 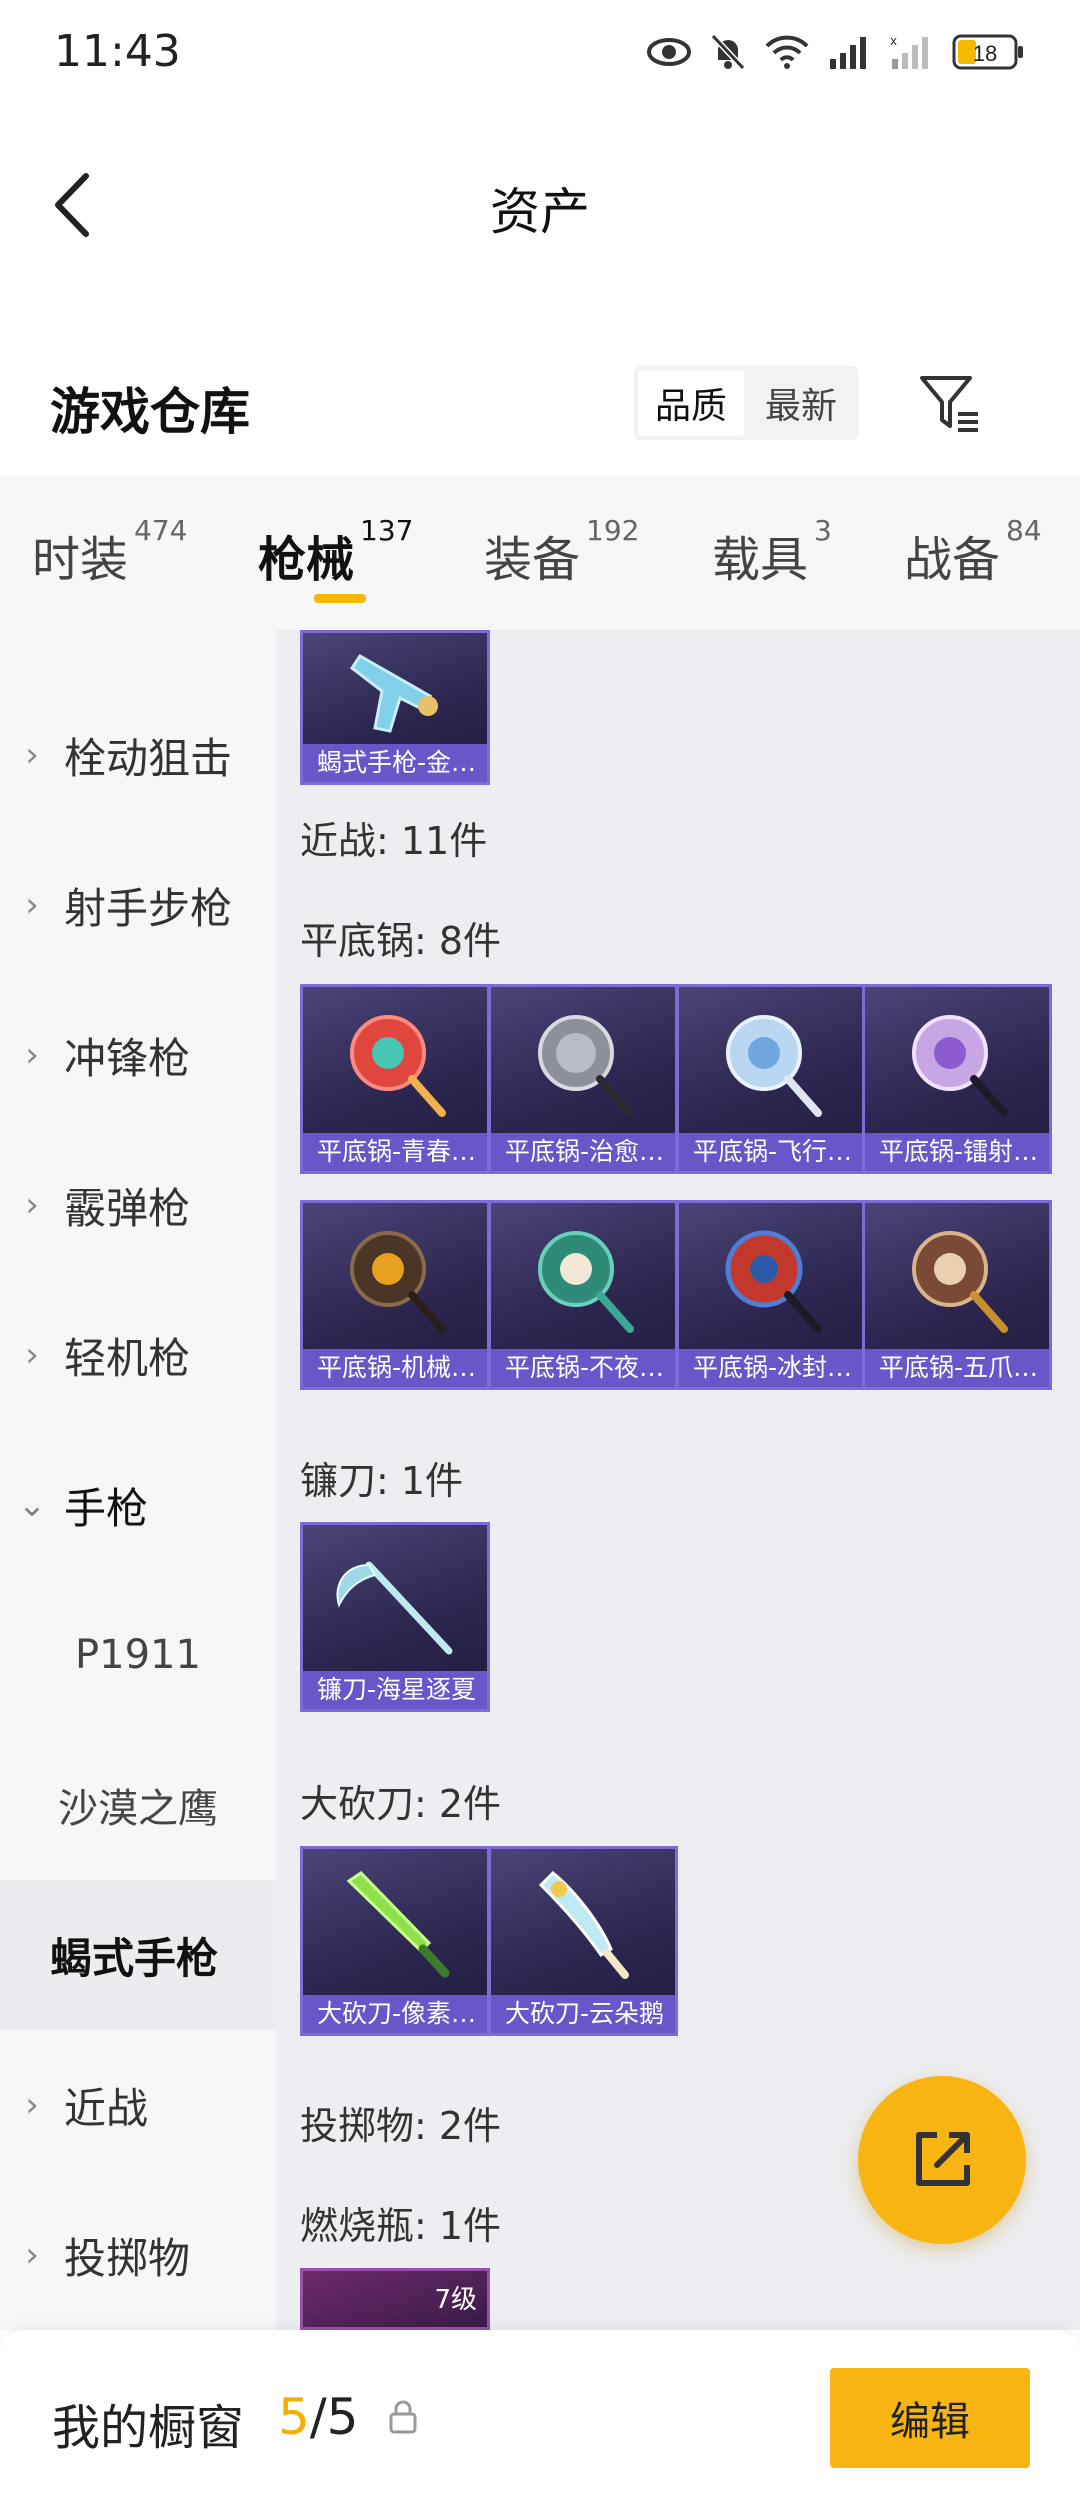 What do you see at coordinates (138, 905) in the screenshot?
I see `sidebar-item-marksman-rifle: › 射手步枪` at bounding box center [138, 905].